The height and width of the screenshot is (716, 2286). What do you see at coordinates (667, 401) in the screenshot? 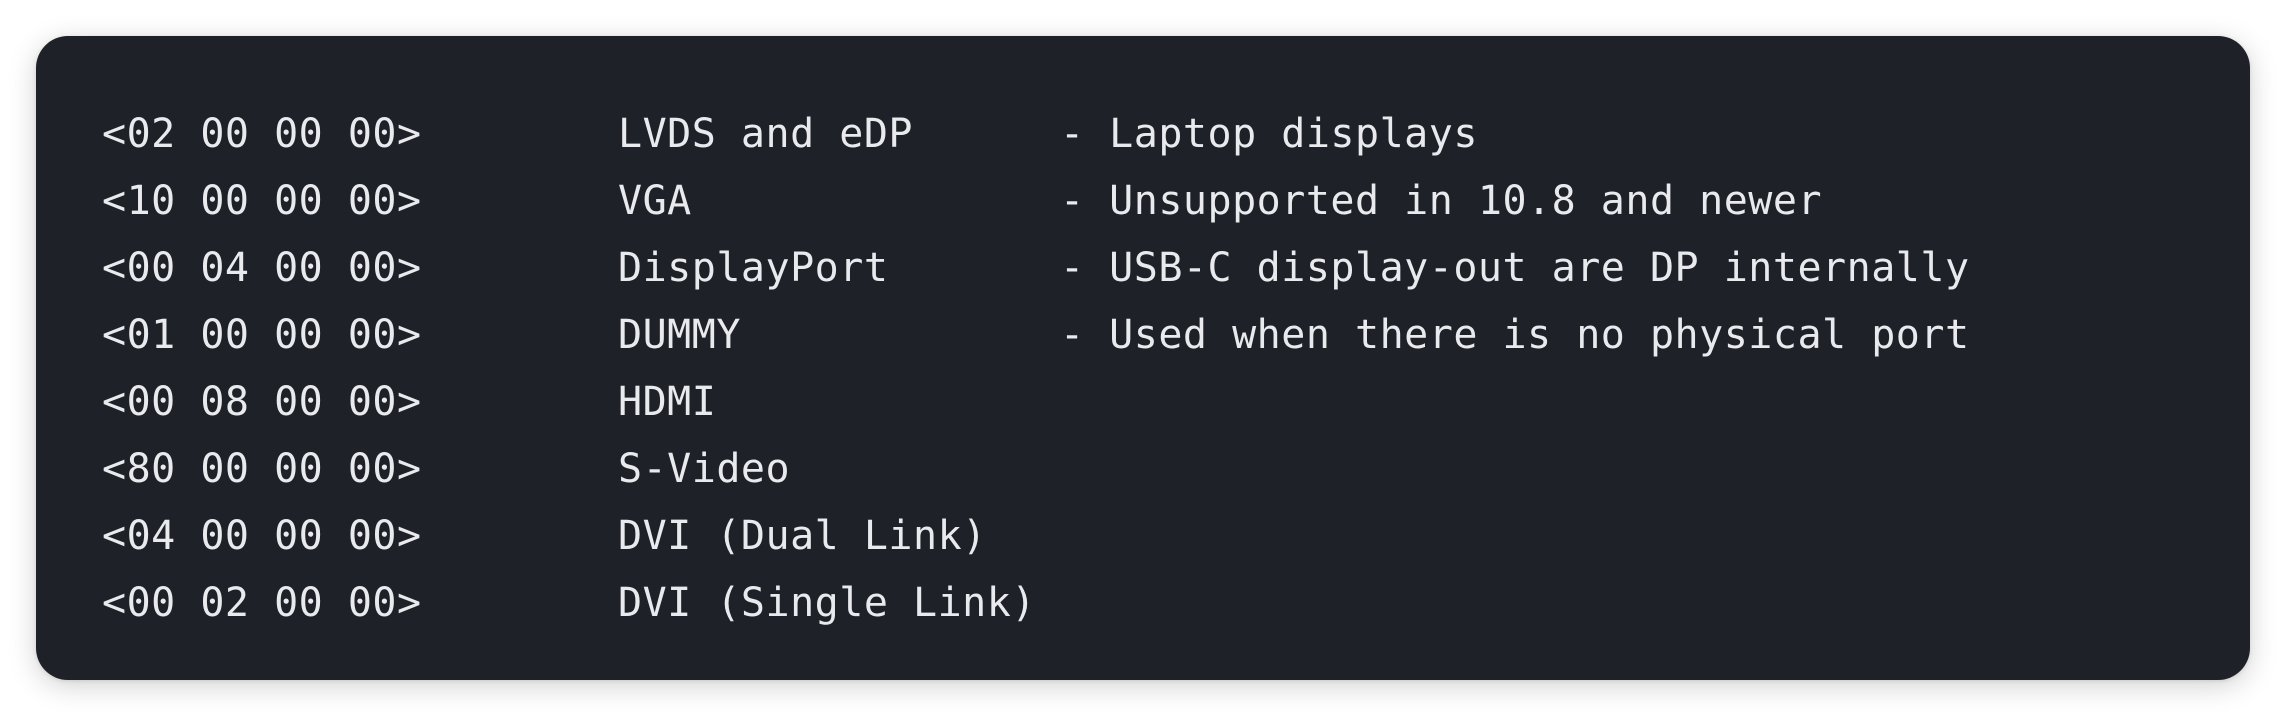
I see `connector-type: HDMI` at bounding box center [667, 401].